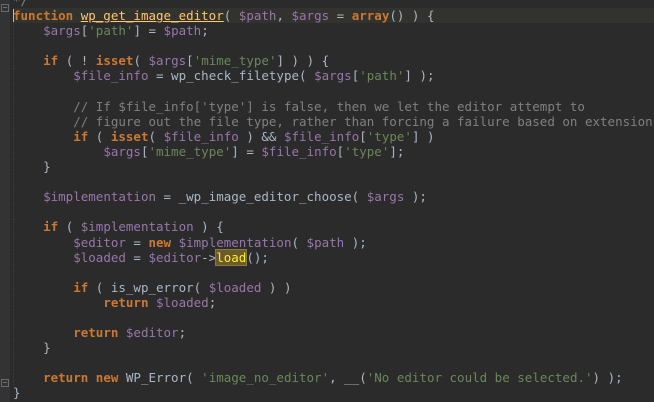 The width and height of the screenshot is (654, 402). I want to click on code-line: if ( ! isset( $args['mime_type'] ) ) {, so click(333, 61).